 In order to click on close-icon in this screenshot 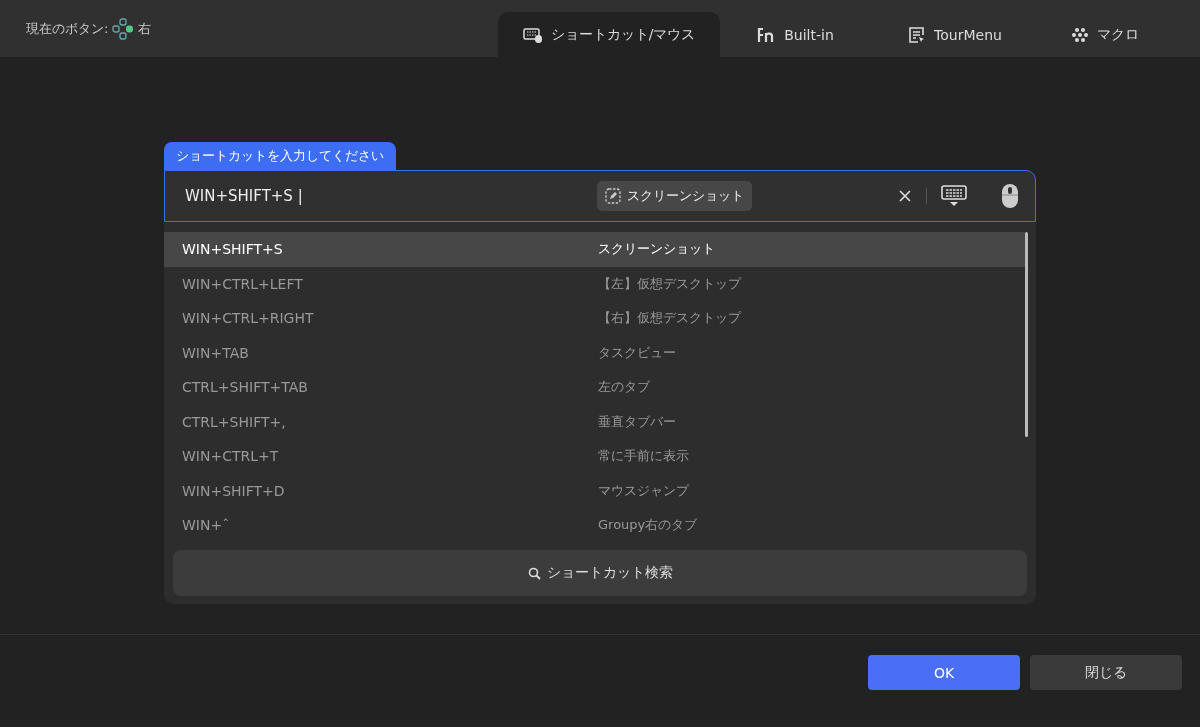, I will do `click(905, 196)`.